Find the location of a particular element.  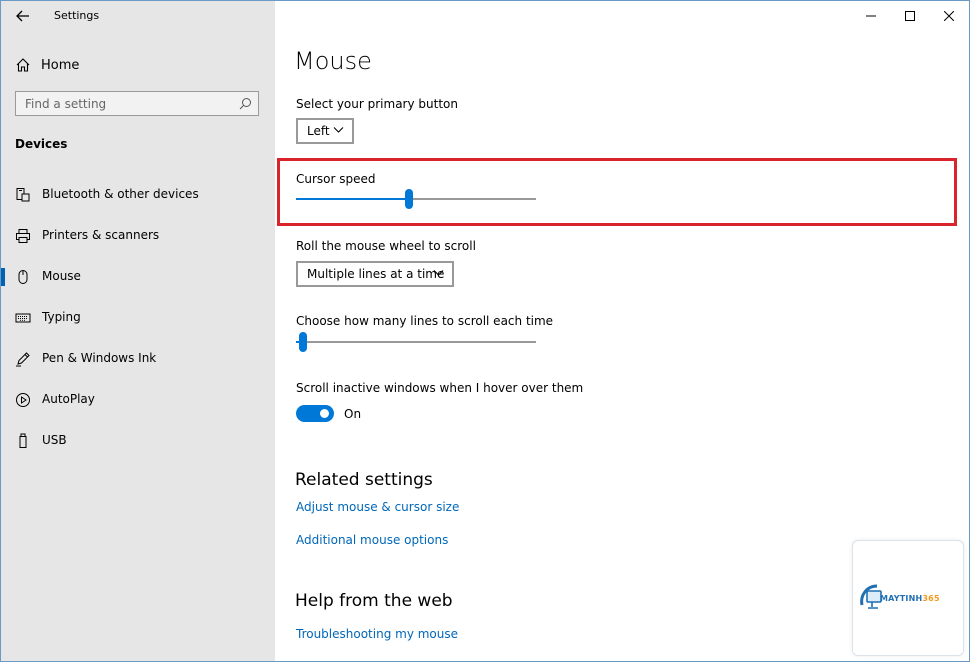

primary-button-label: Select your primary button is located at coordinates (377, 104).